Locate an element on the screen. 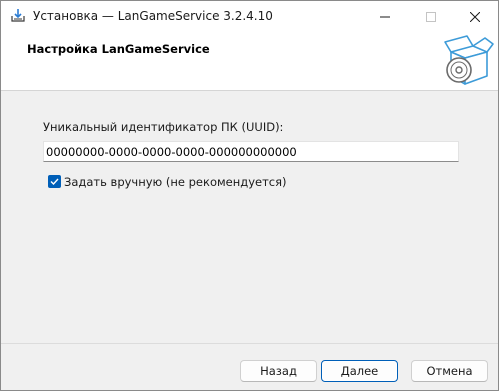  box-with-disc-icon is located at coordinates (468, 61).